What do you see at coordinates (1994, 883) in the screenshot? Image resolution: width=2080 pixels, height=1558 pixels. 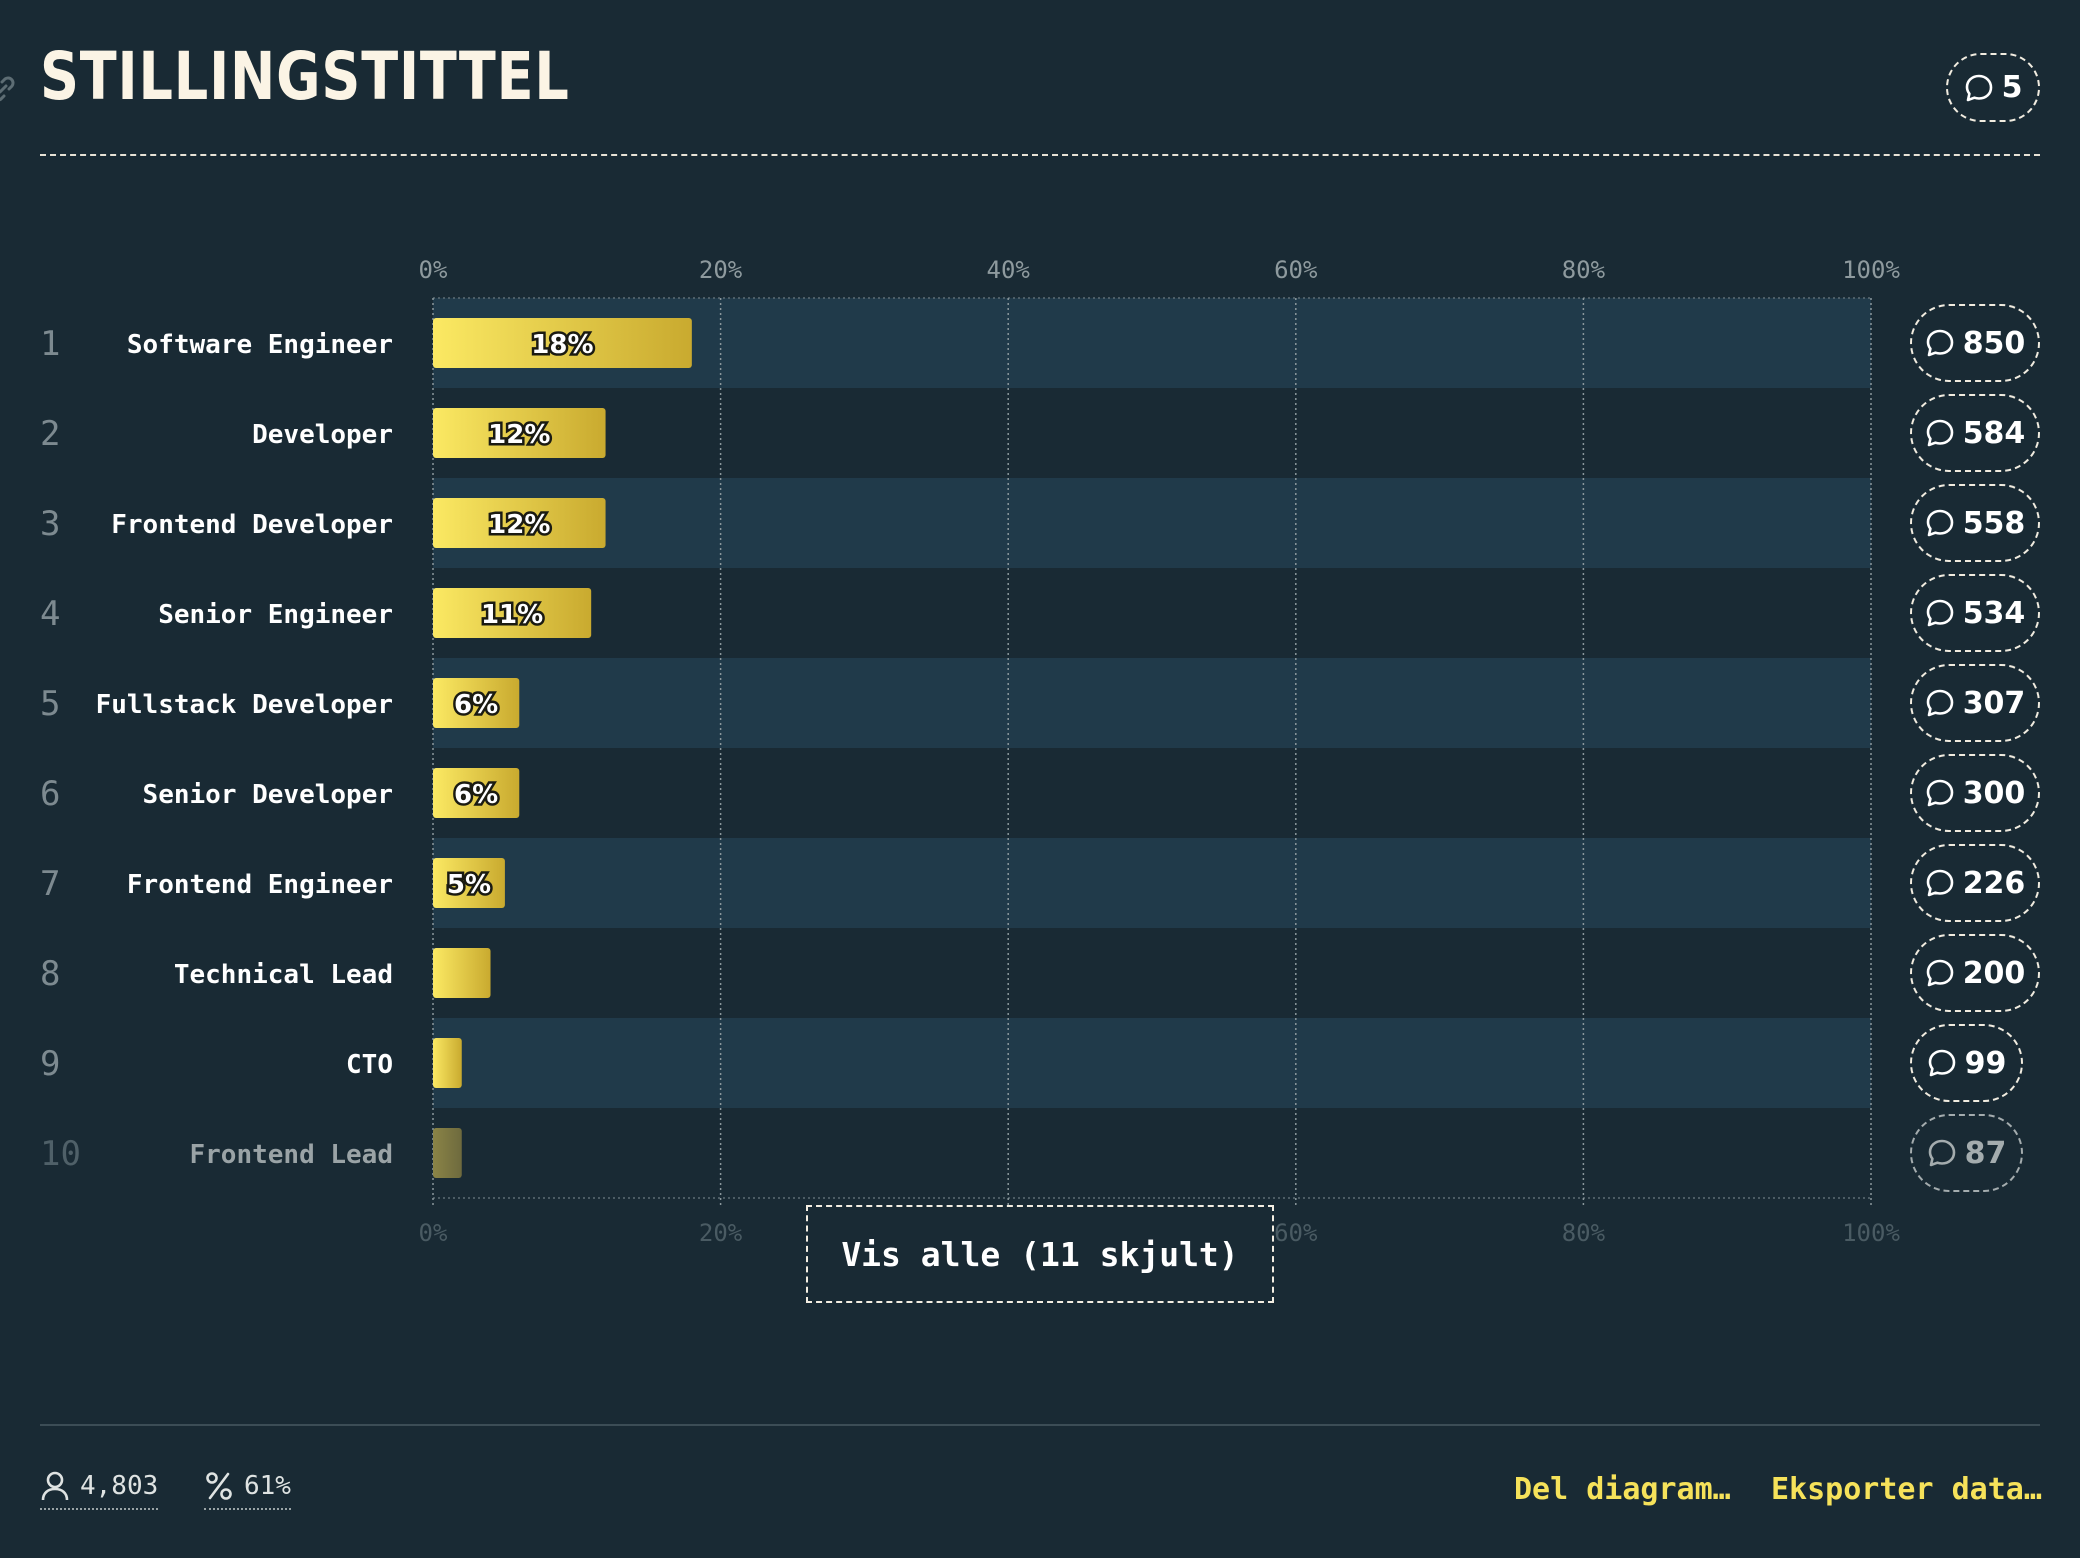 I see `row-count: 226` at bounding box center [1994, 883].